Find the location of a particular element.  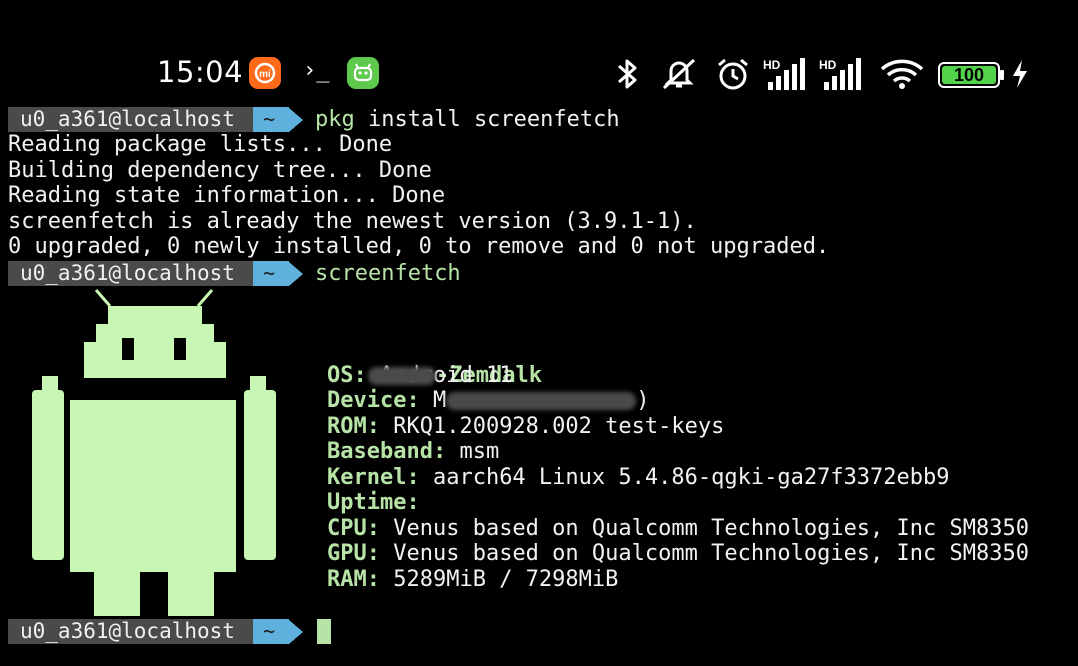

bluetooth-icon is located at coordinates (627, 74).